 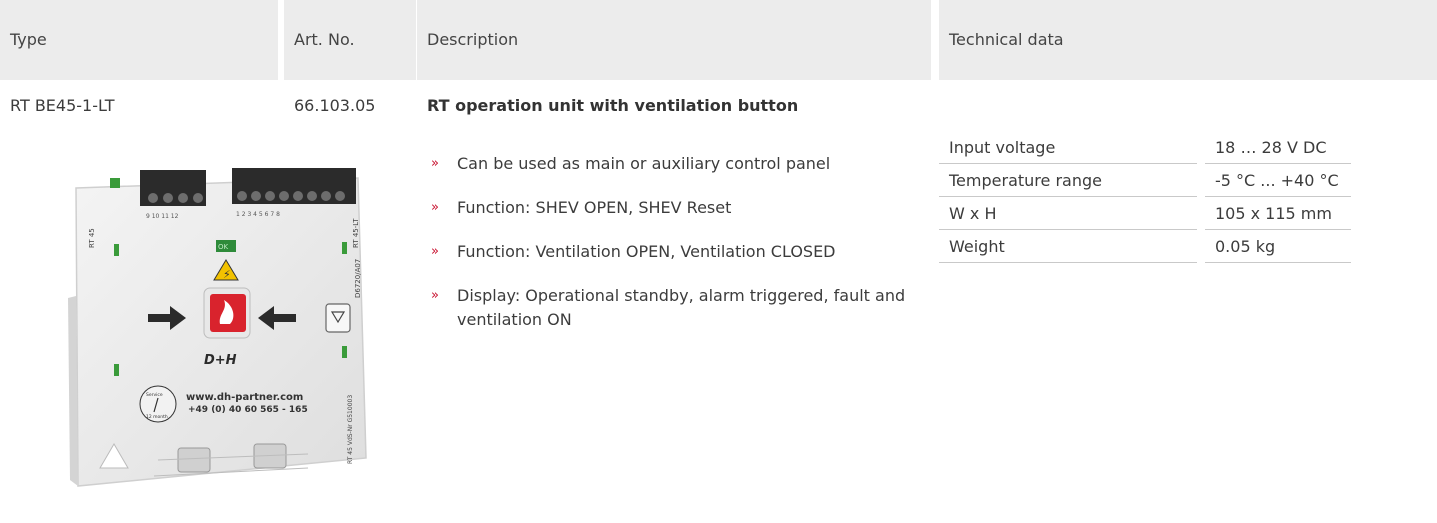 What do you see at coordinates (1070, 213) in the screenshot?
I see `spec-label: W x H` at bounding box center [1070, 213].